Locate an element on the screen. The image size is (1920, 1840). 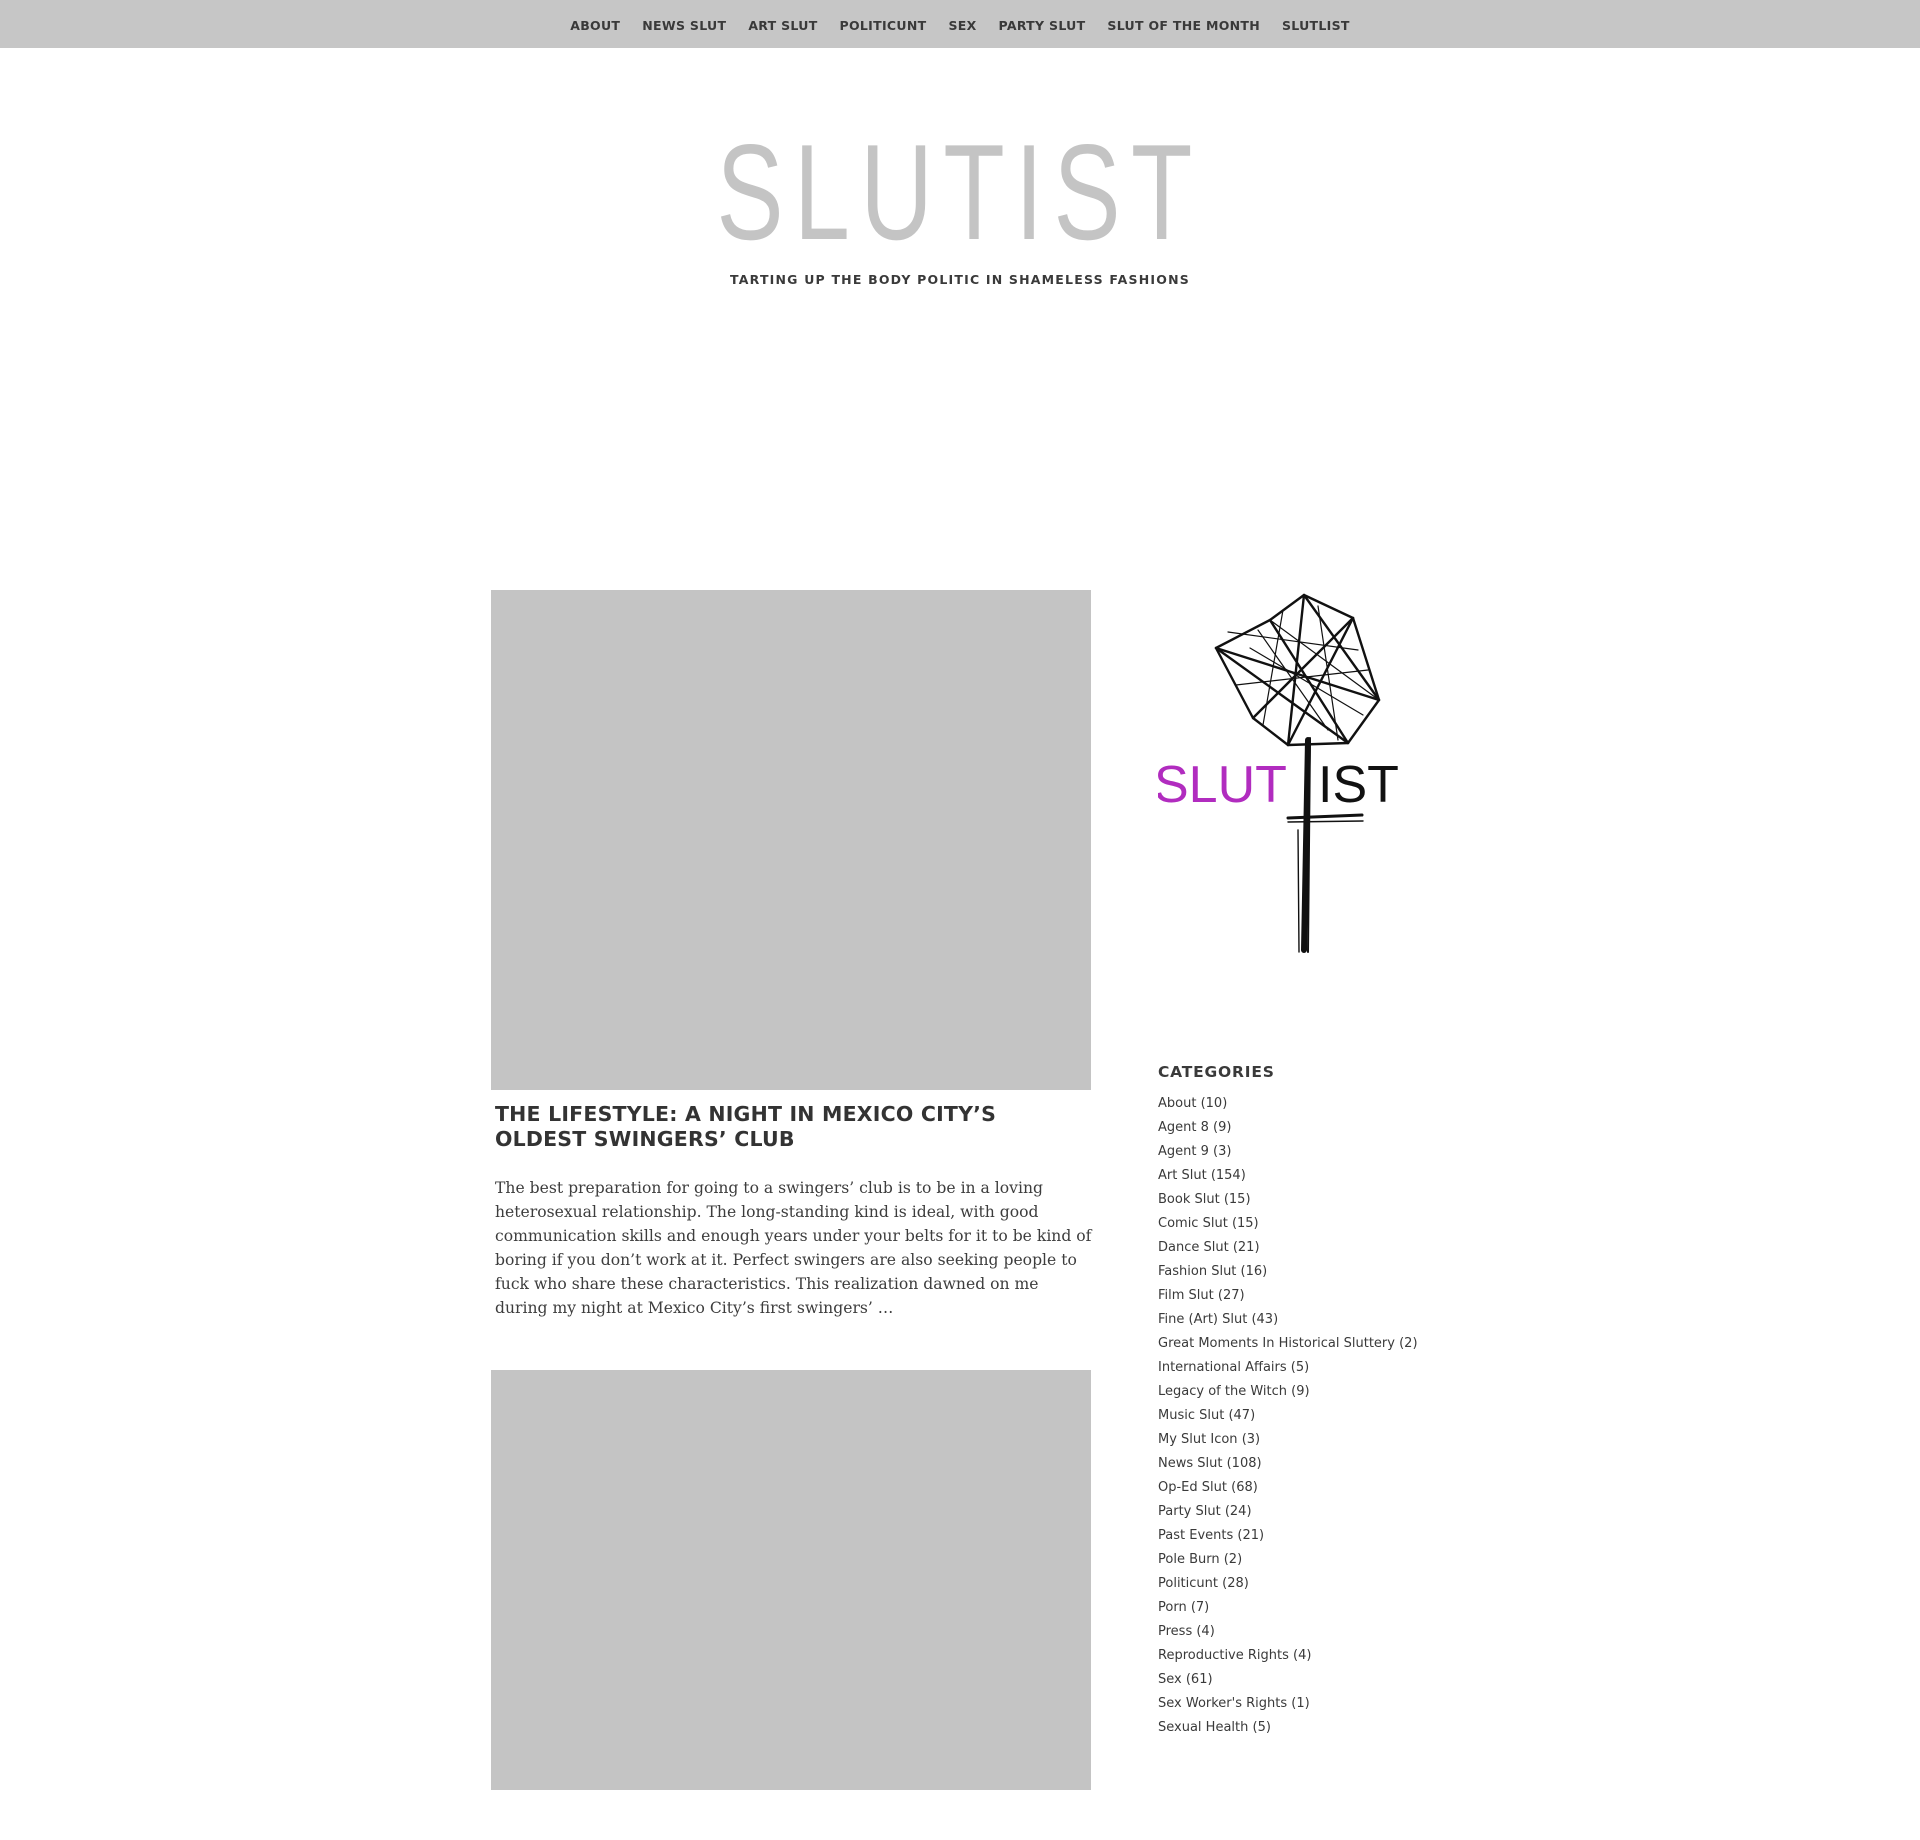
category-count: (24) is located at coordinates (1238, 1511).